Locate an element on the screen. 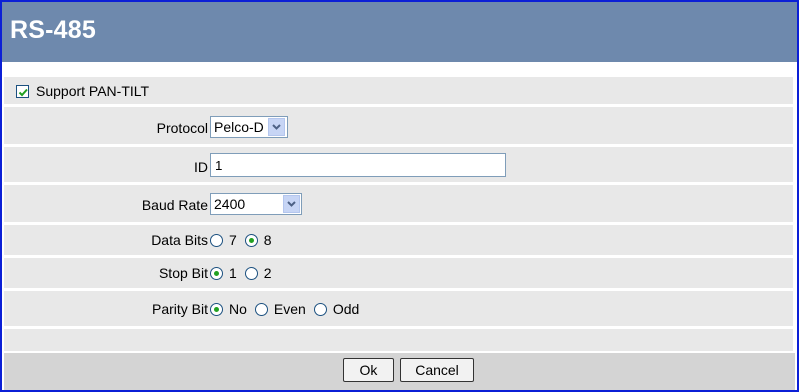  baud-rate-select: 2400 is located at coordinates (256, 204).